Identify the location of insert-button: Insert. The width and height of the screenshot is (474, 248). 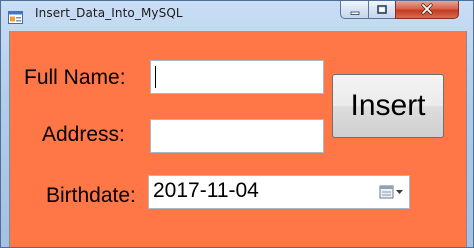
(388, 106).